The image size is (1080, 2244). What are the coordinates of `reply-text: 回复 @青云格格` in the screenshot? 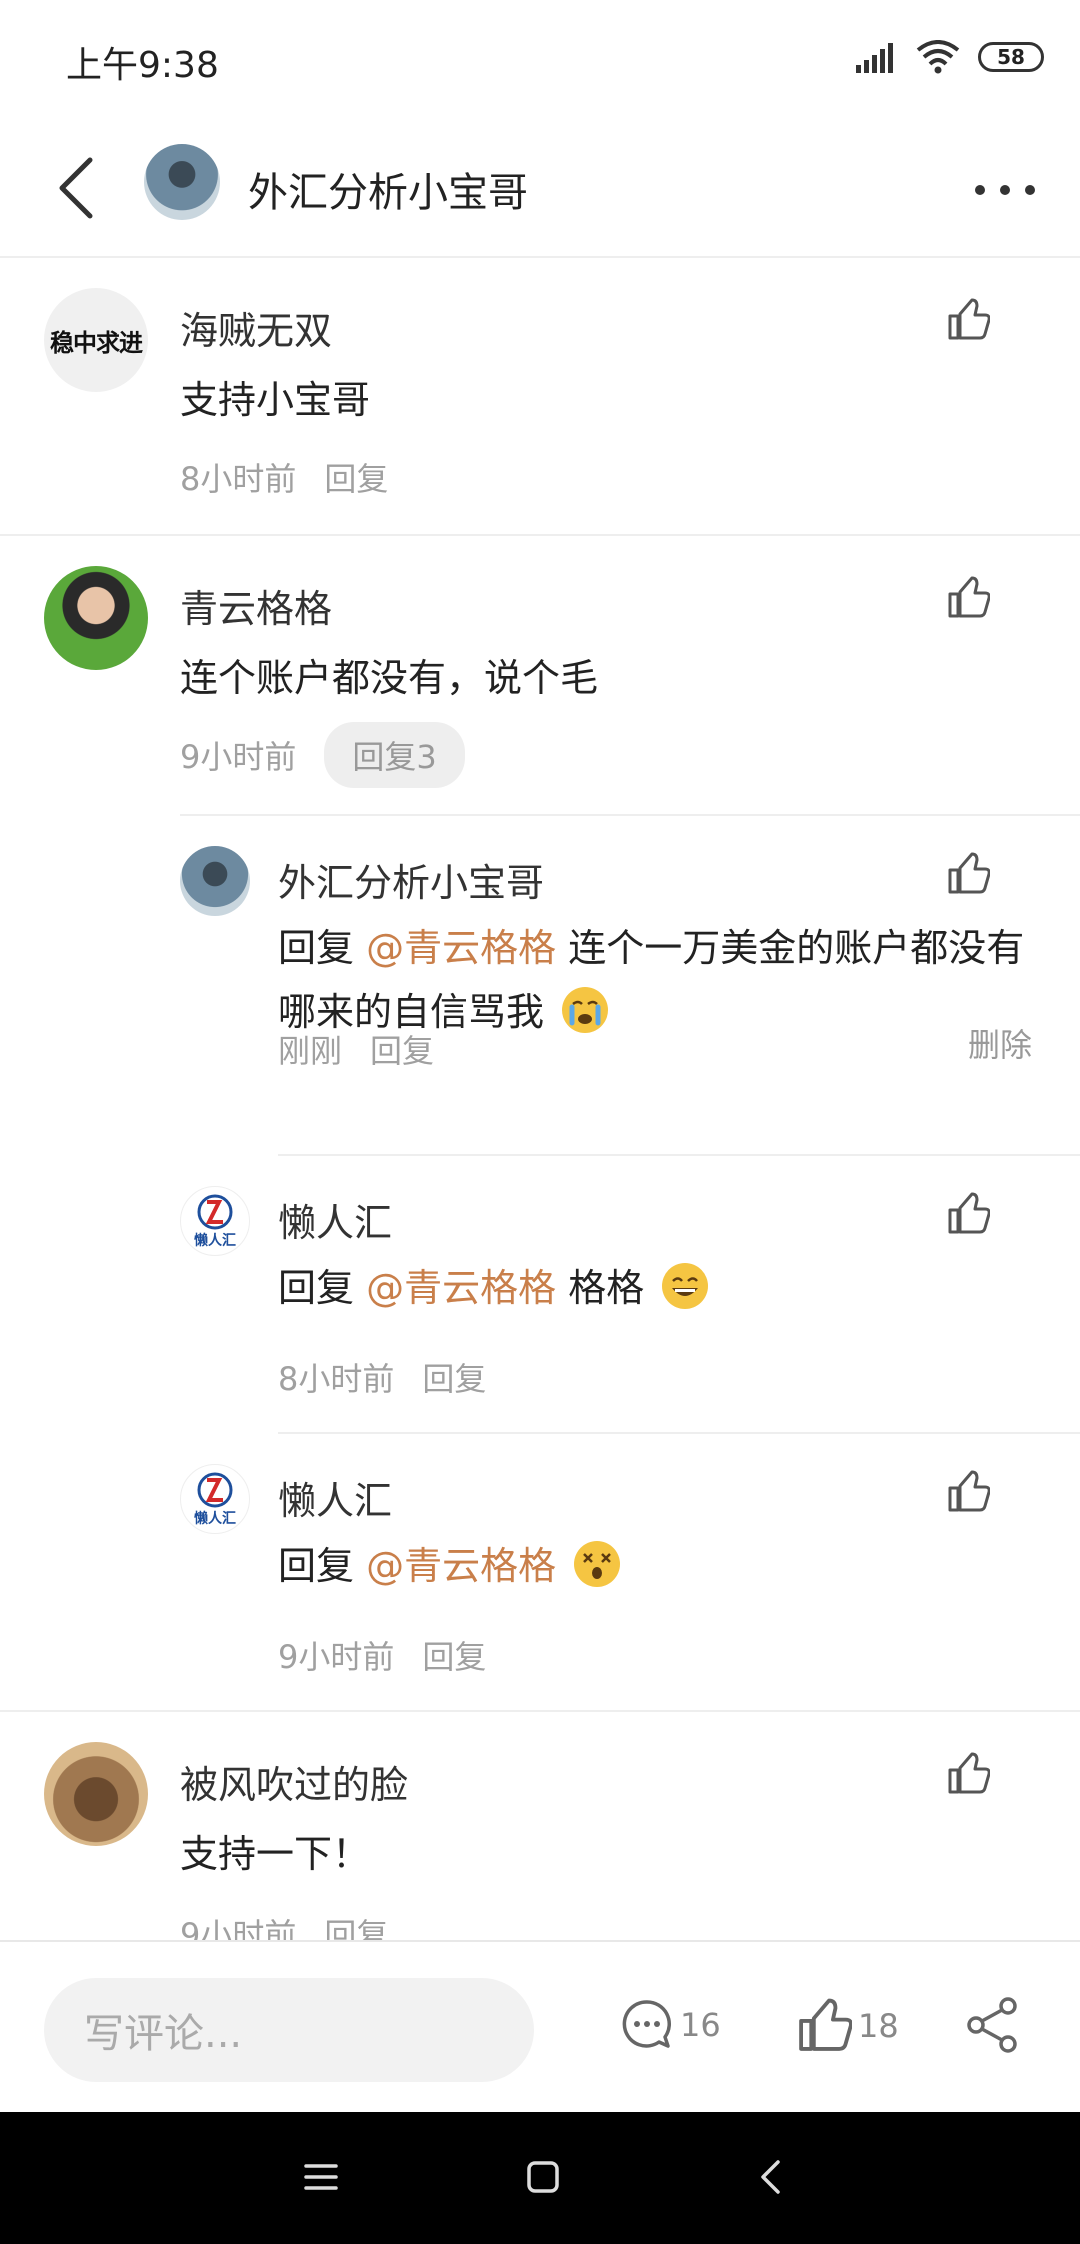 It's located at (658, 1566).